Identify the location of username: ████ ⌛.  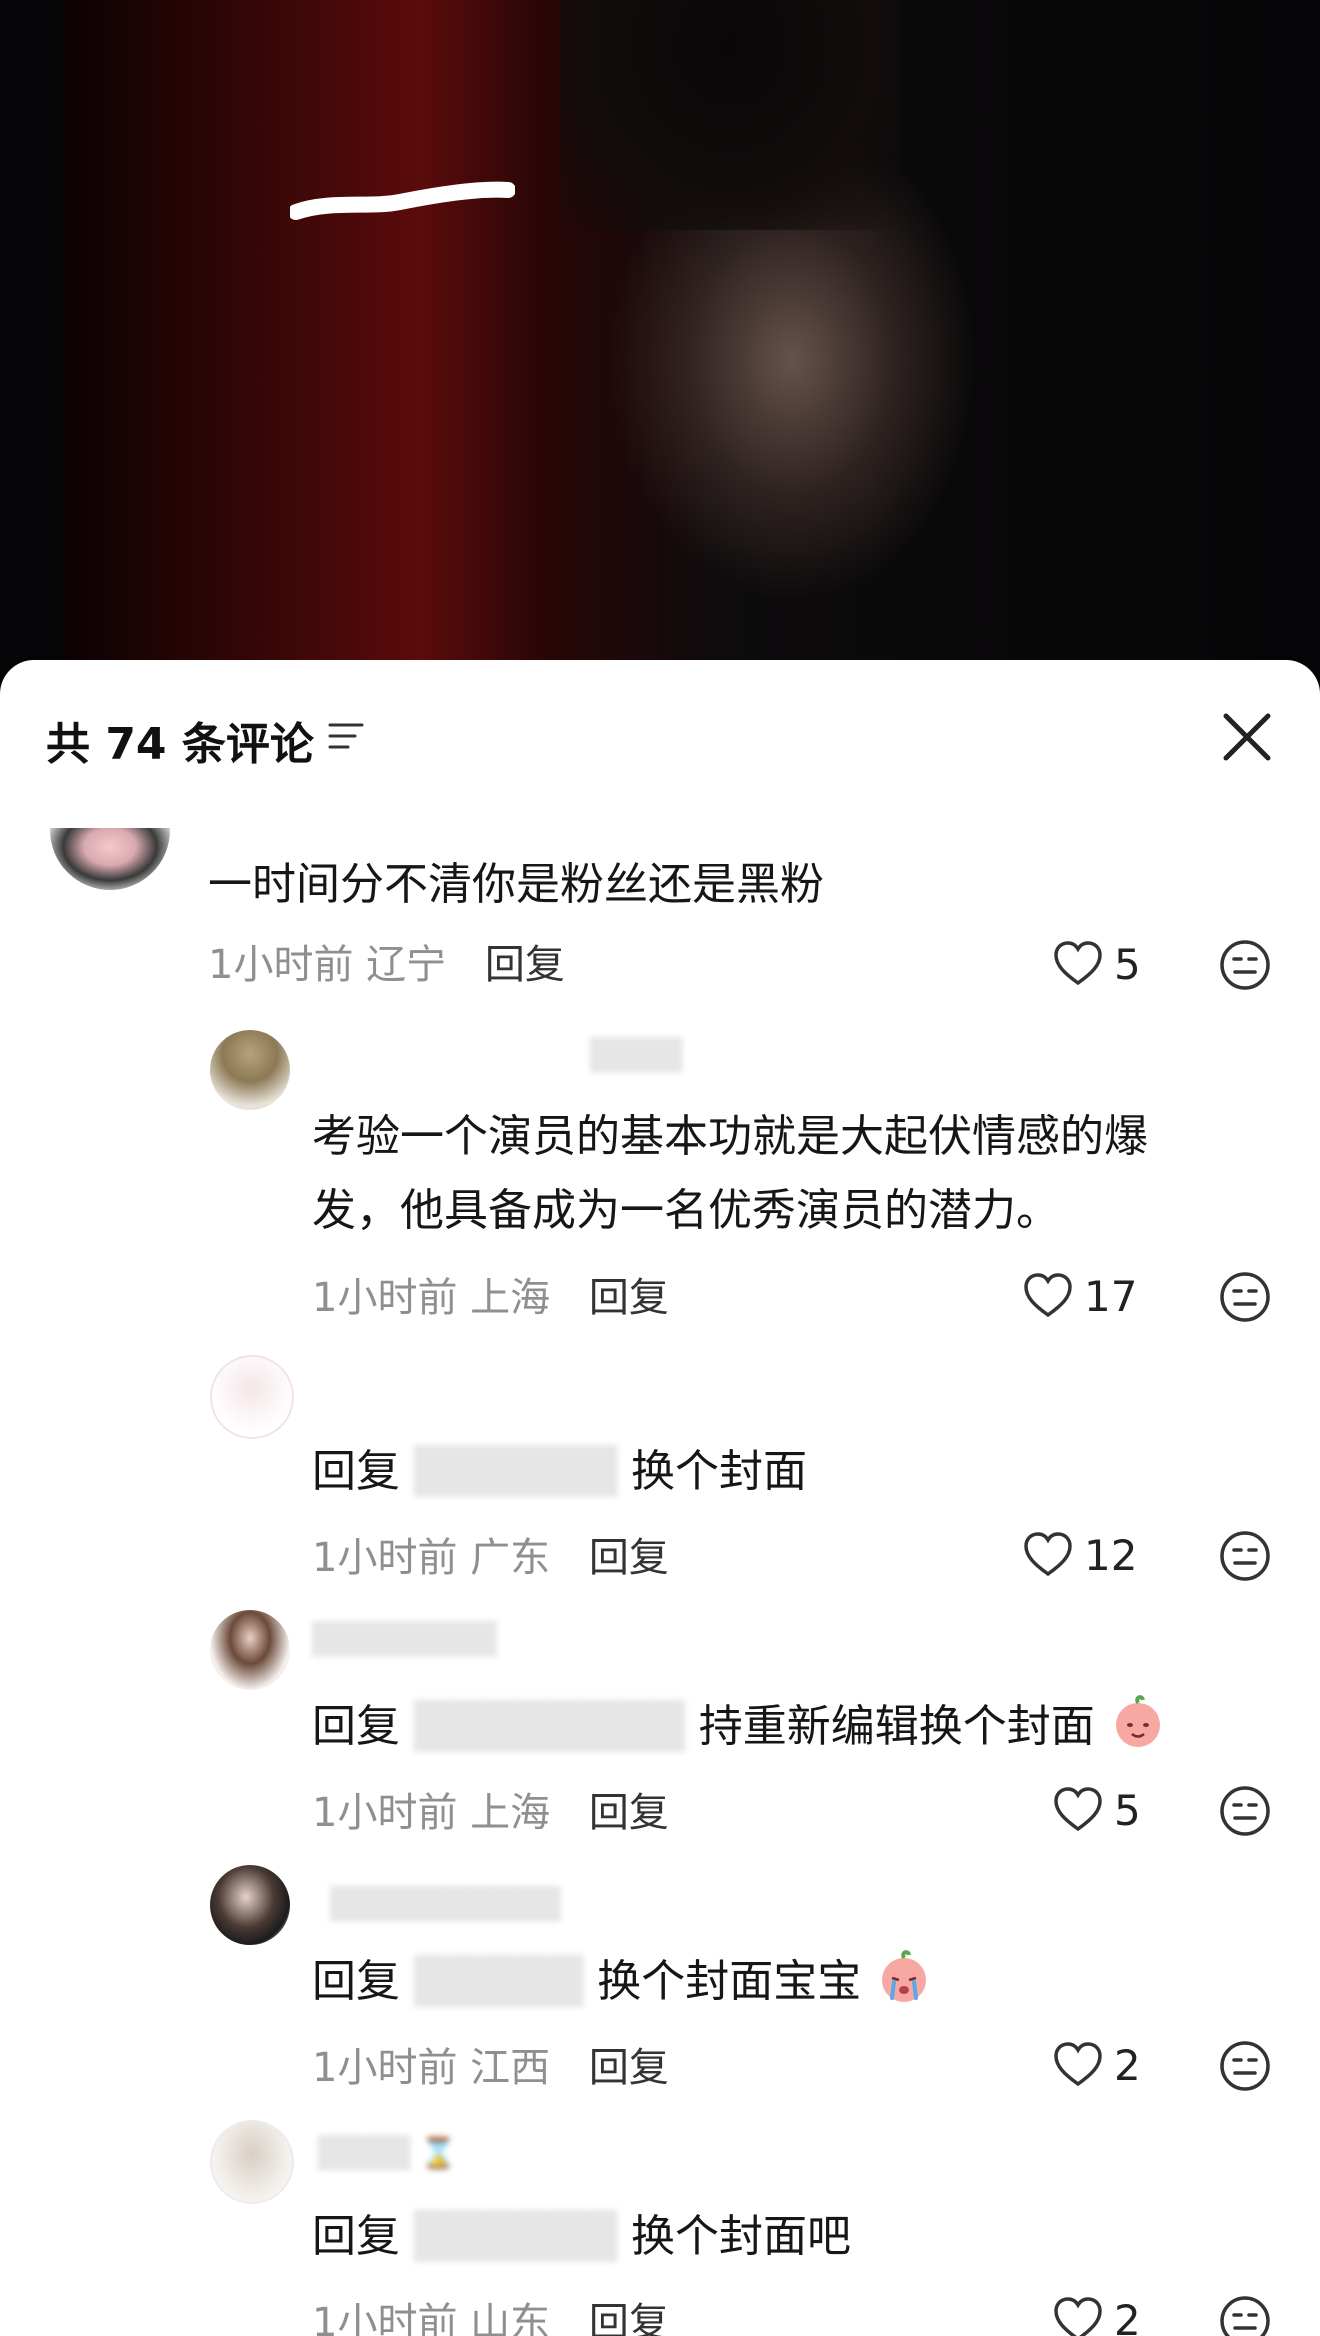
(387, 2154).